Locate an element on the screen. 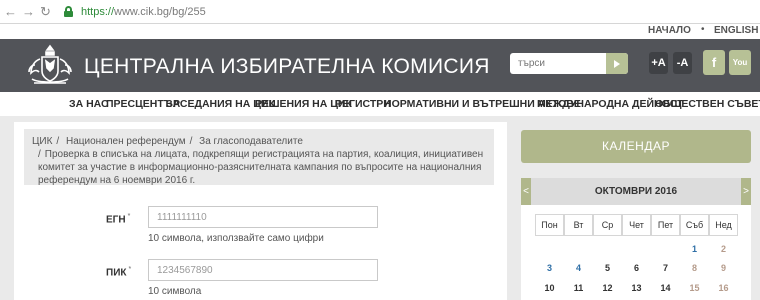  home-link: НАЧАЛО is located at coordinates (669, 30).